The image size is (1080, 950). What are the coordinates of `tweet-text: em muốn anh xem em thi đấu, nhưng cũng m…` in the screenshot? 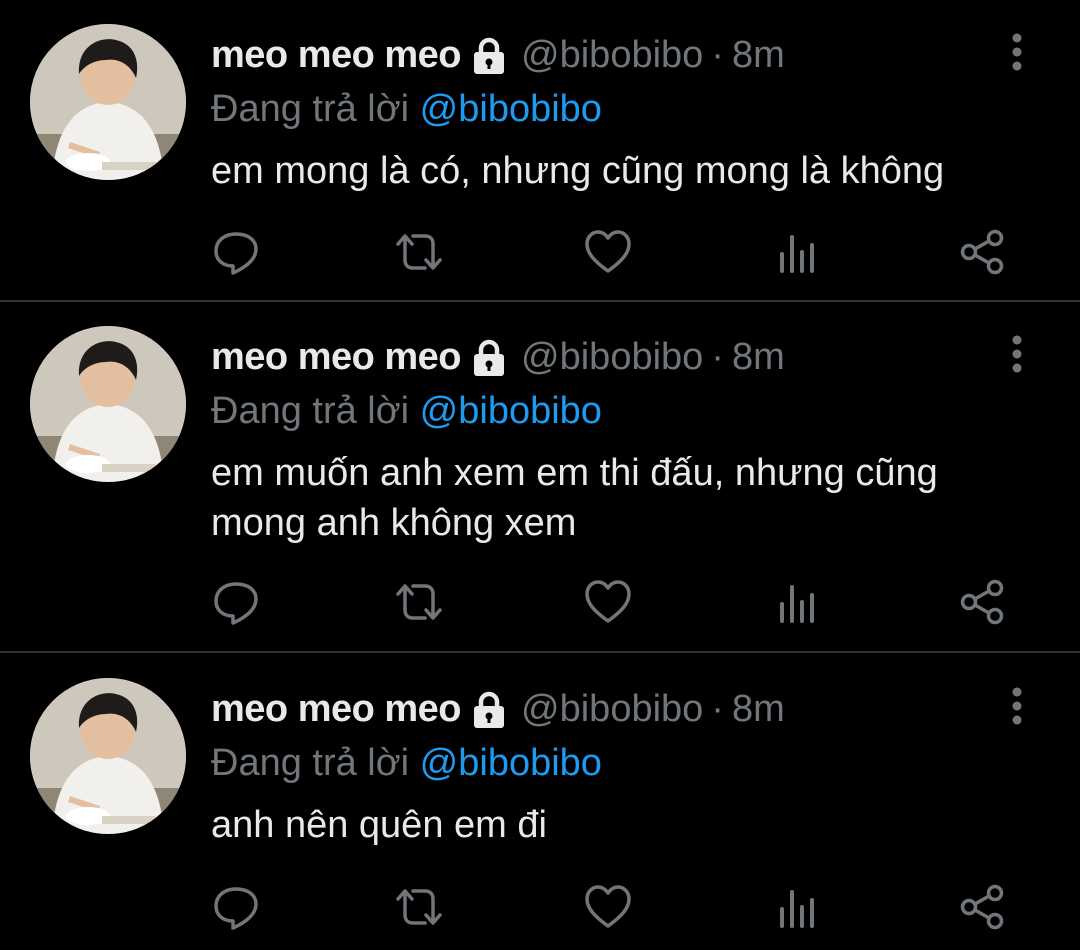 It's located at (574, 498).